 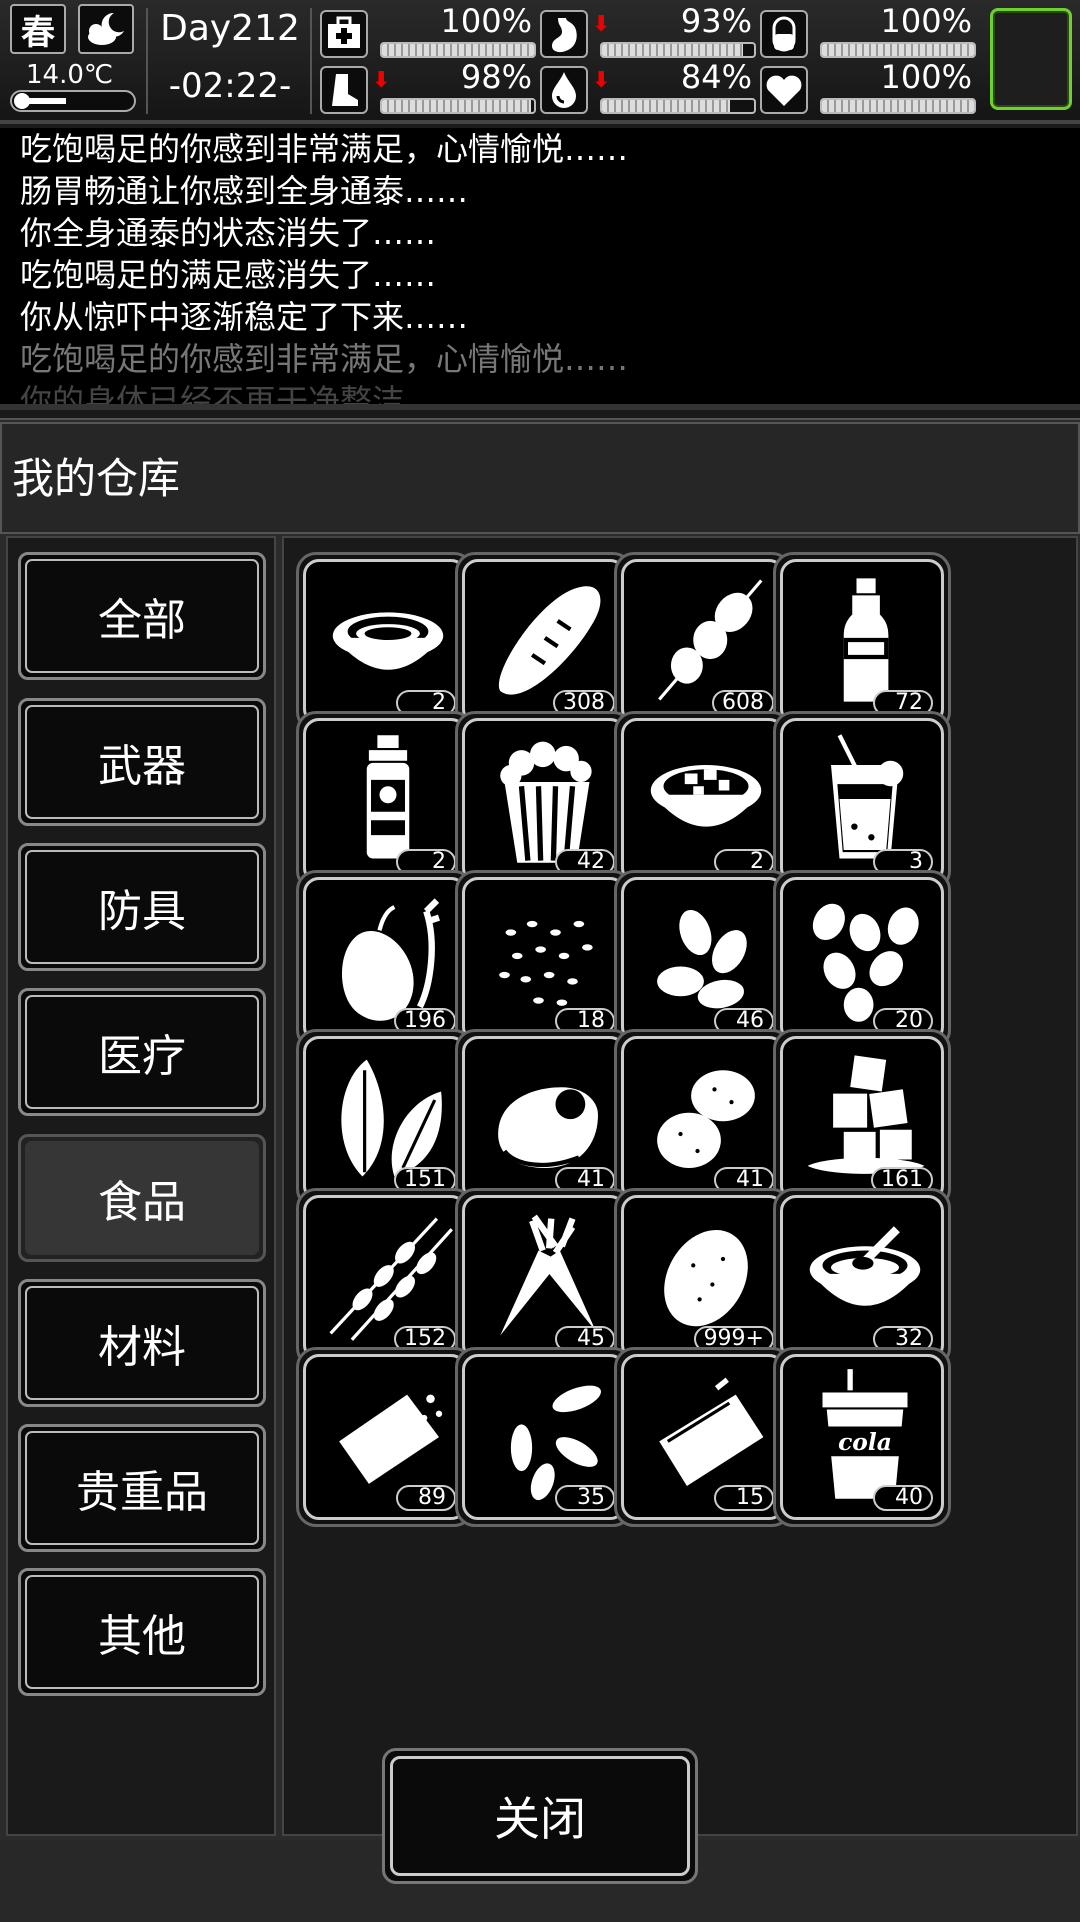 I want to click on cola-label: cola, so click(x=865, y=1442).